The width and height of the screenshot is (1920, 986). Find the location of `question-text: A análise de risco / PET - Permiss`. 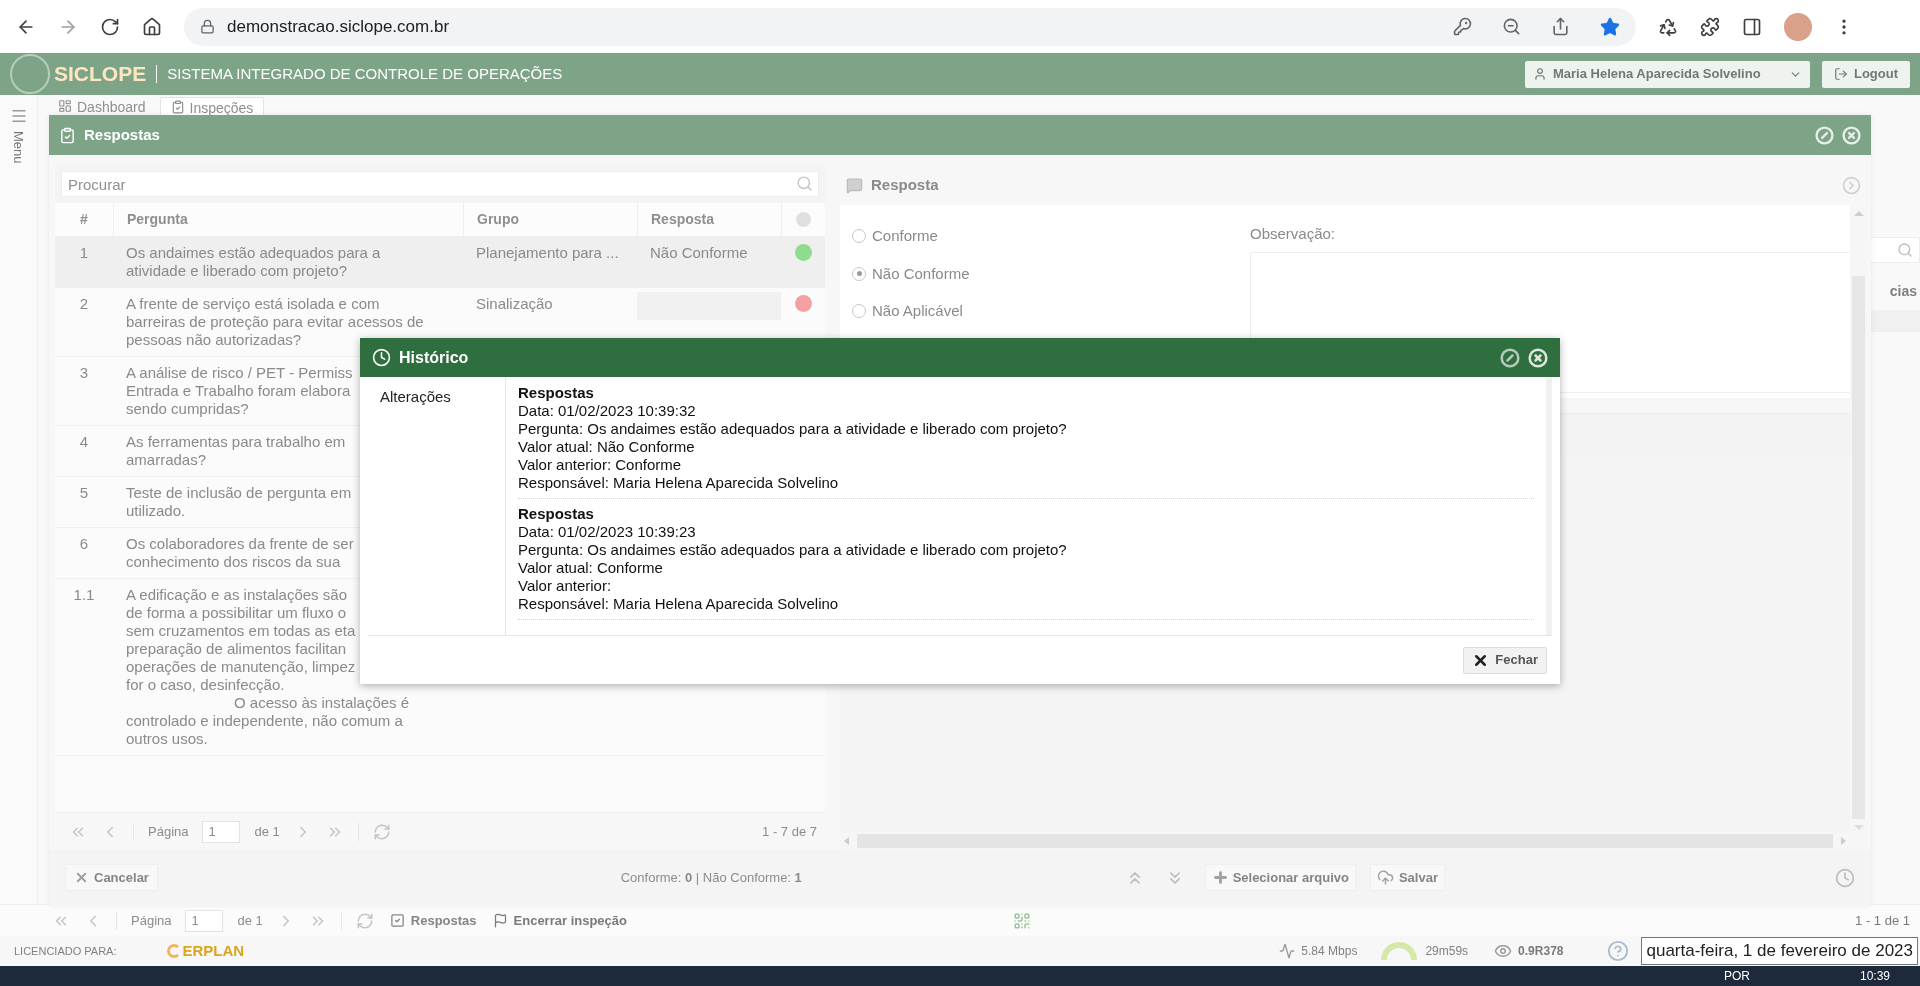

question-text: A análise de risco / PET - Permiss is located at coordinates (239, 373).